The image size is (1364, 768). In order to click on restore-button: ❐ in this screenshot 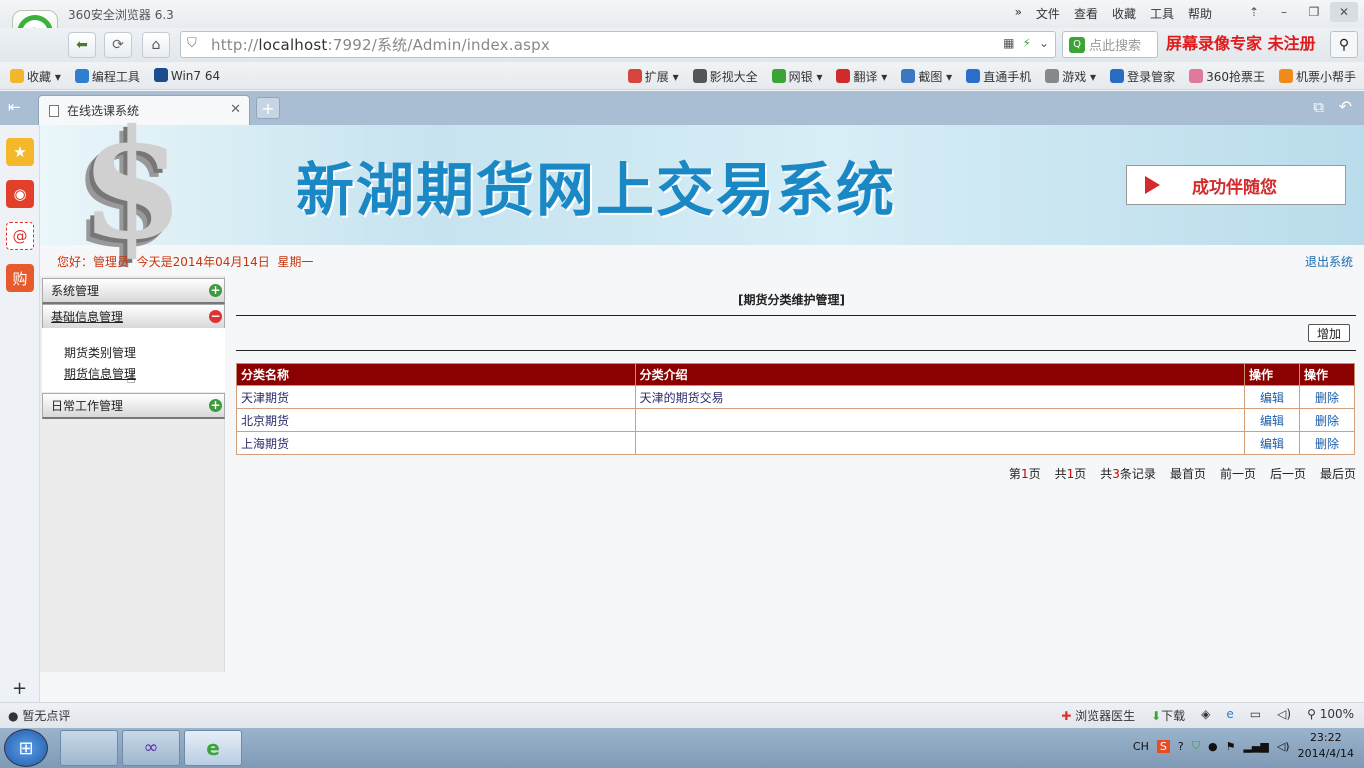, I will do `click(1314, 12)`.